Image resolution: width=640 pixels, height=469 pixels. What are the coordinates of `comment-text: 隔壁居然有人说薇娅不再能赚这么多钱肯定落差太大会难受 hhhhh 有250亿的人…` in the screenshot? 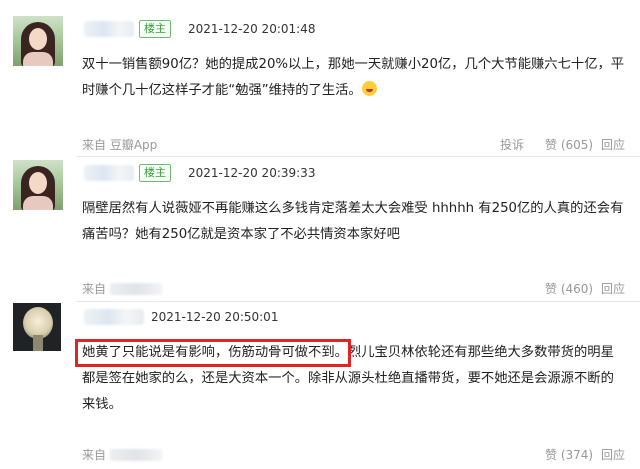 It's located at (358, 222).